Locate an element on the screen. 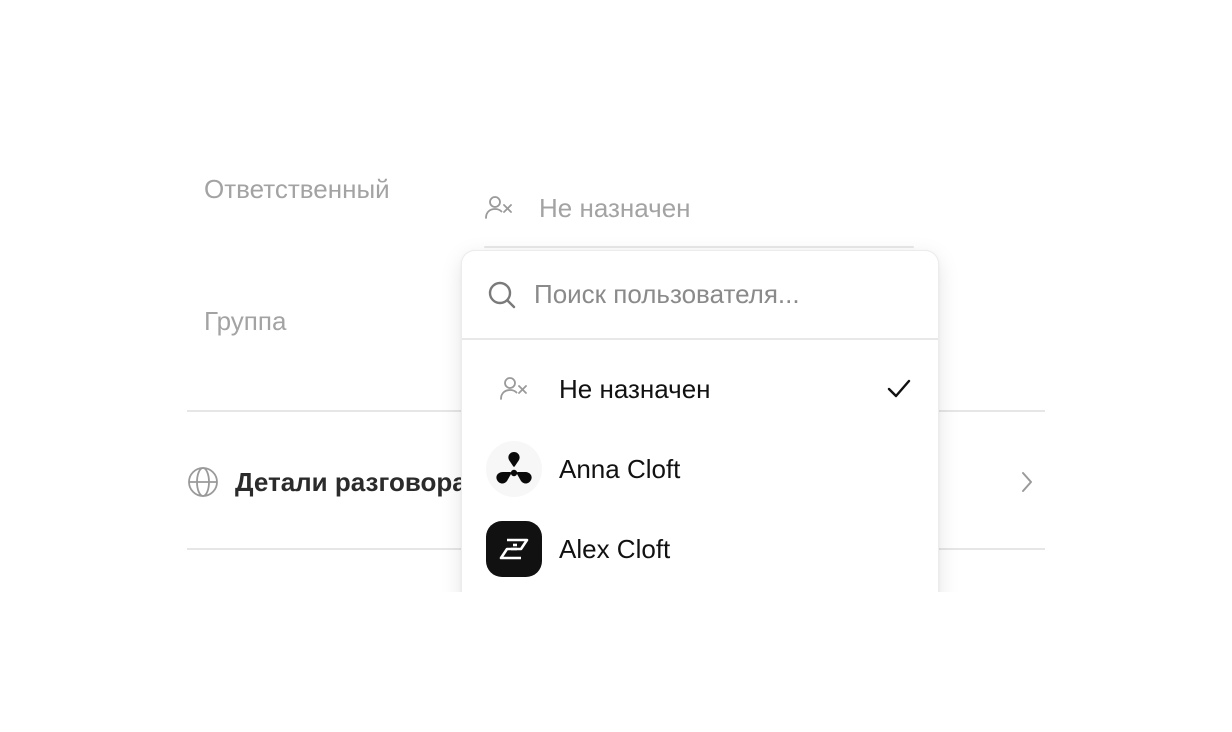 Image resolution: width=1232 pixels, height=732 pixels. user-option-unassigned: Не назначен is located at coordinates (700, 389).